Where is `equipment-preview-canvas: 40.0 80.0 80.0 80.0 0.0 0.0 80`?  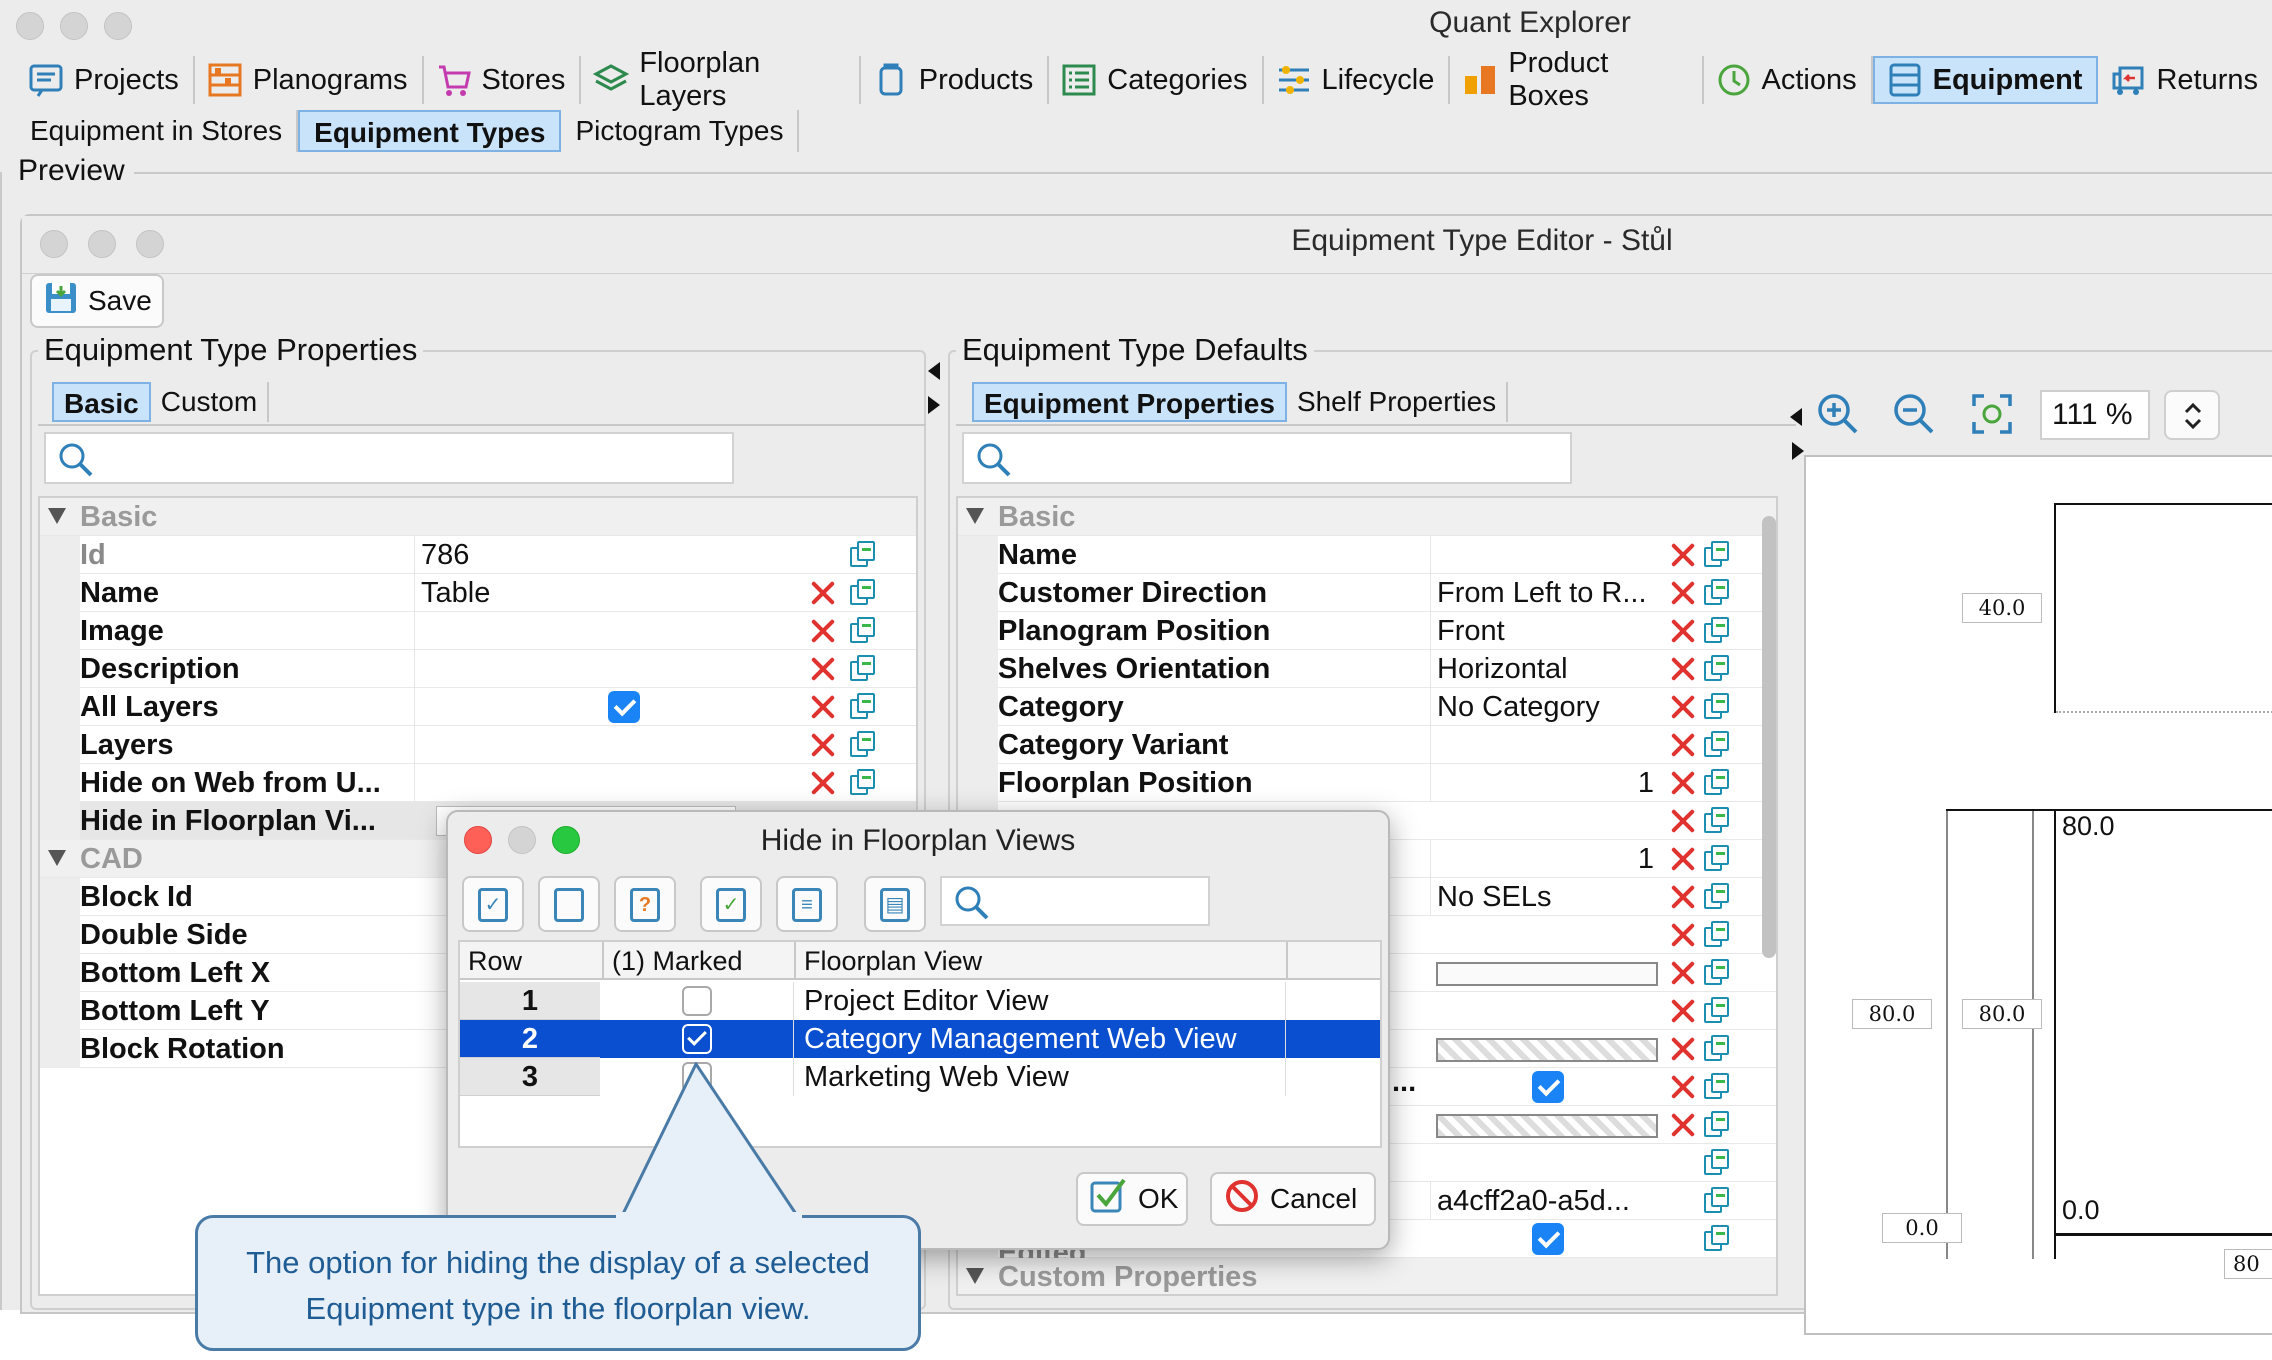
equipment-preview-canvas: 40.0 80.0 80.0 80.0 0.0 0.0 80 is located at coordinates (2038, 895).